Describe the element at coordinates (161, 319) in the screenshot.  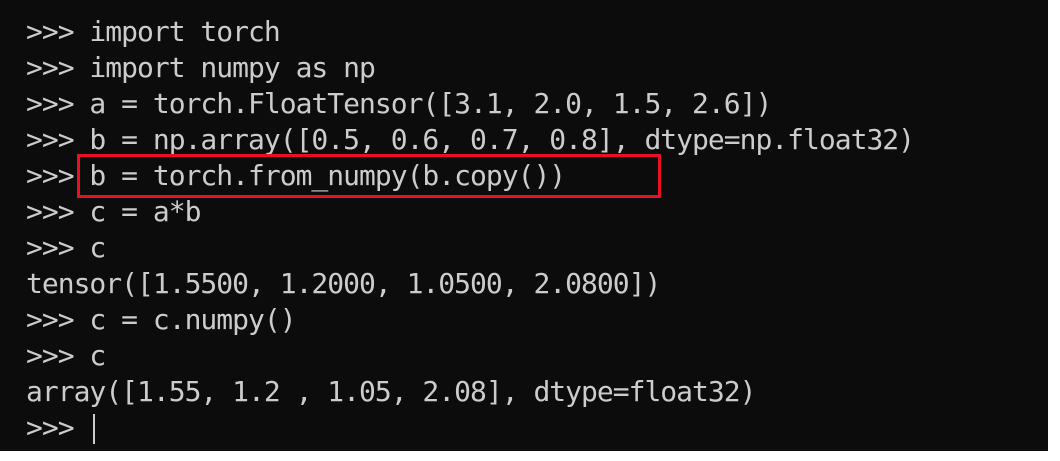
I see `terminal-line: >>> c = c.numpy()` at that location.